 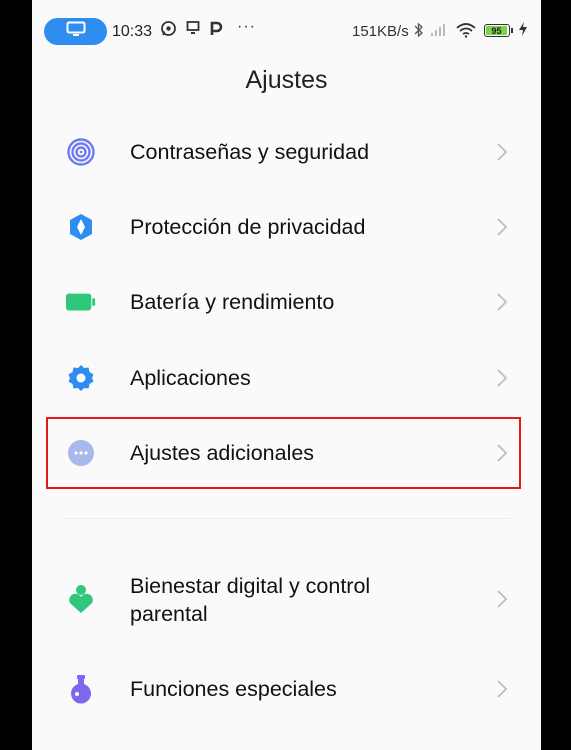 I want to click on signal-icon, so click(x=439, y=32).